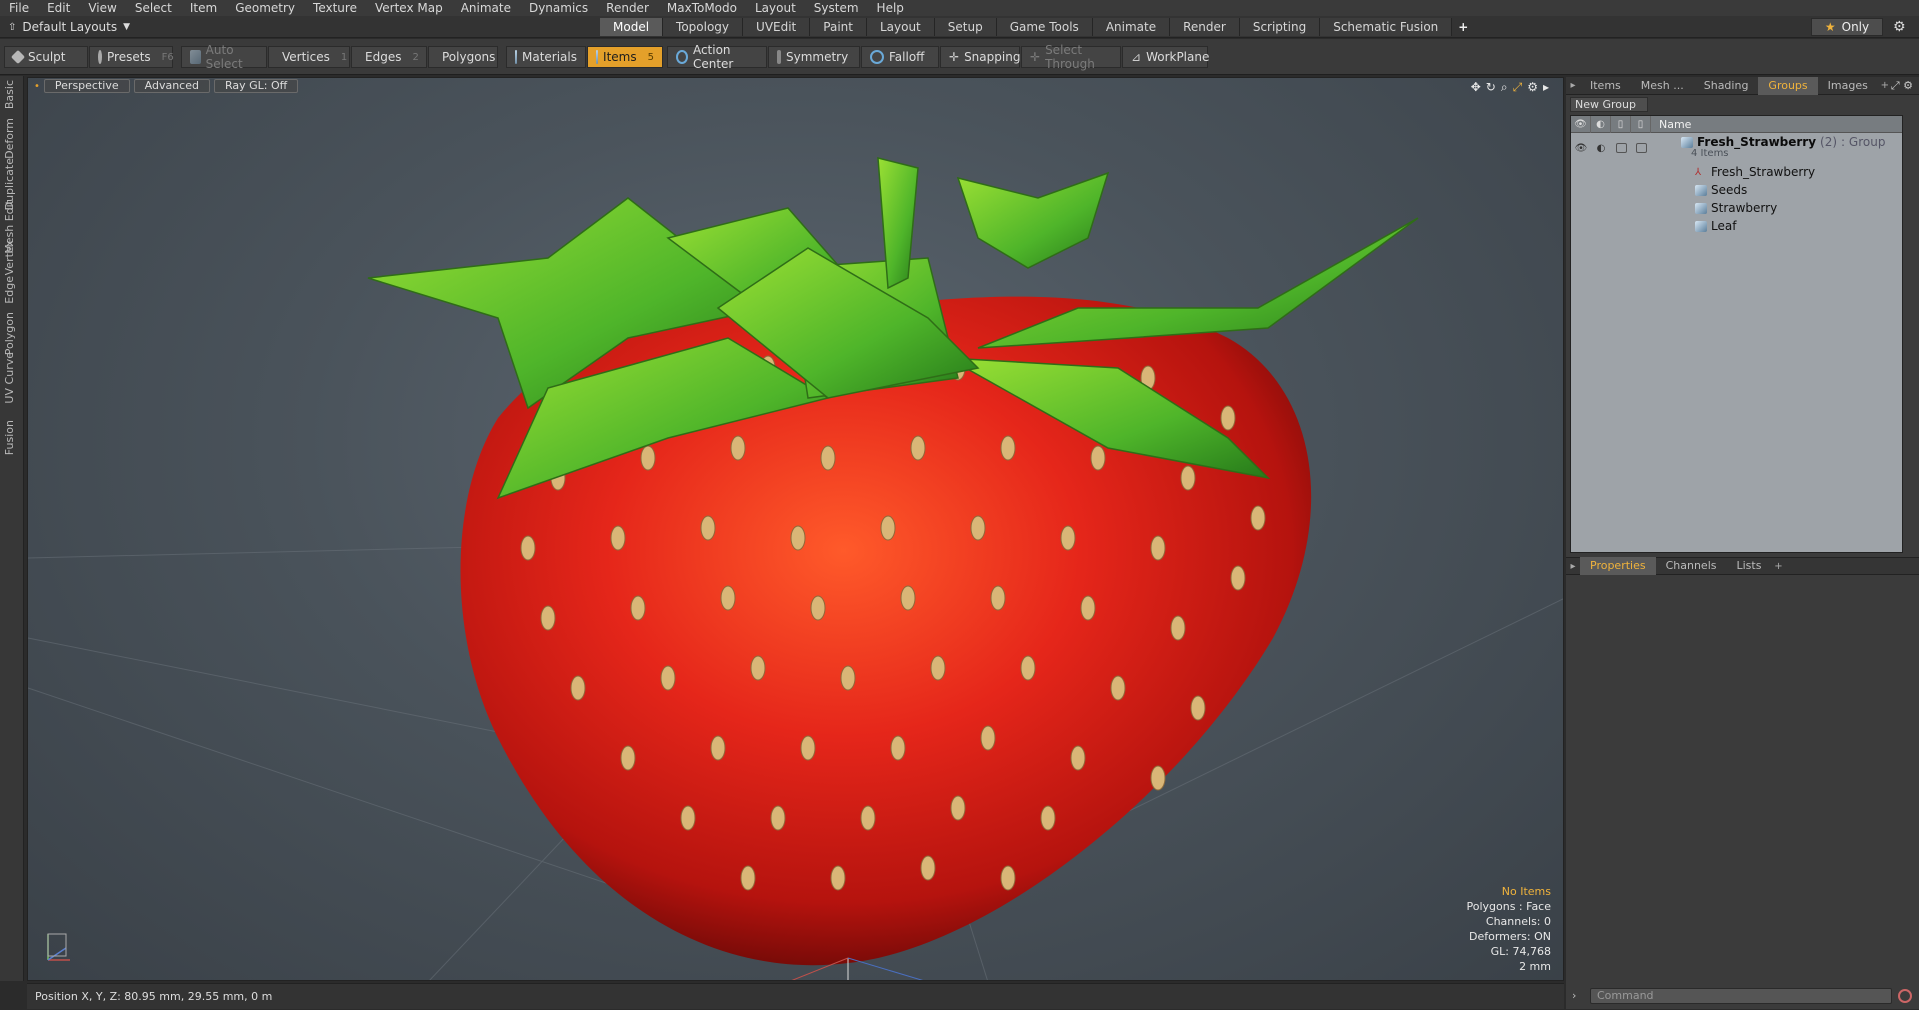 This screenshot has height=1010, width=1919. Describe the element at coordinates (11, 333) in the screenshot. I see `side-tab-polygon: Polygon` at that location.